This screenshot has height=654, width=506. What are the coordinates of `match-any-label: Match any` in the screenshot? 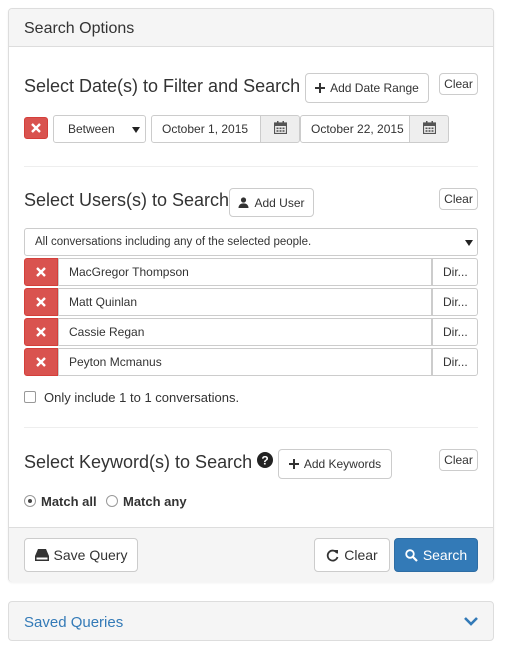 It's located at (155, 501).